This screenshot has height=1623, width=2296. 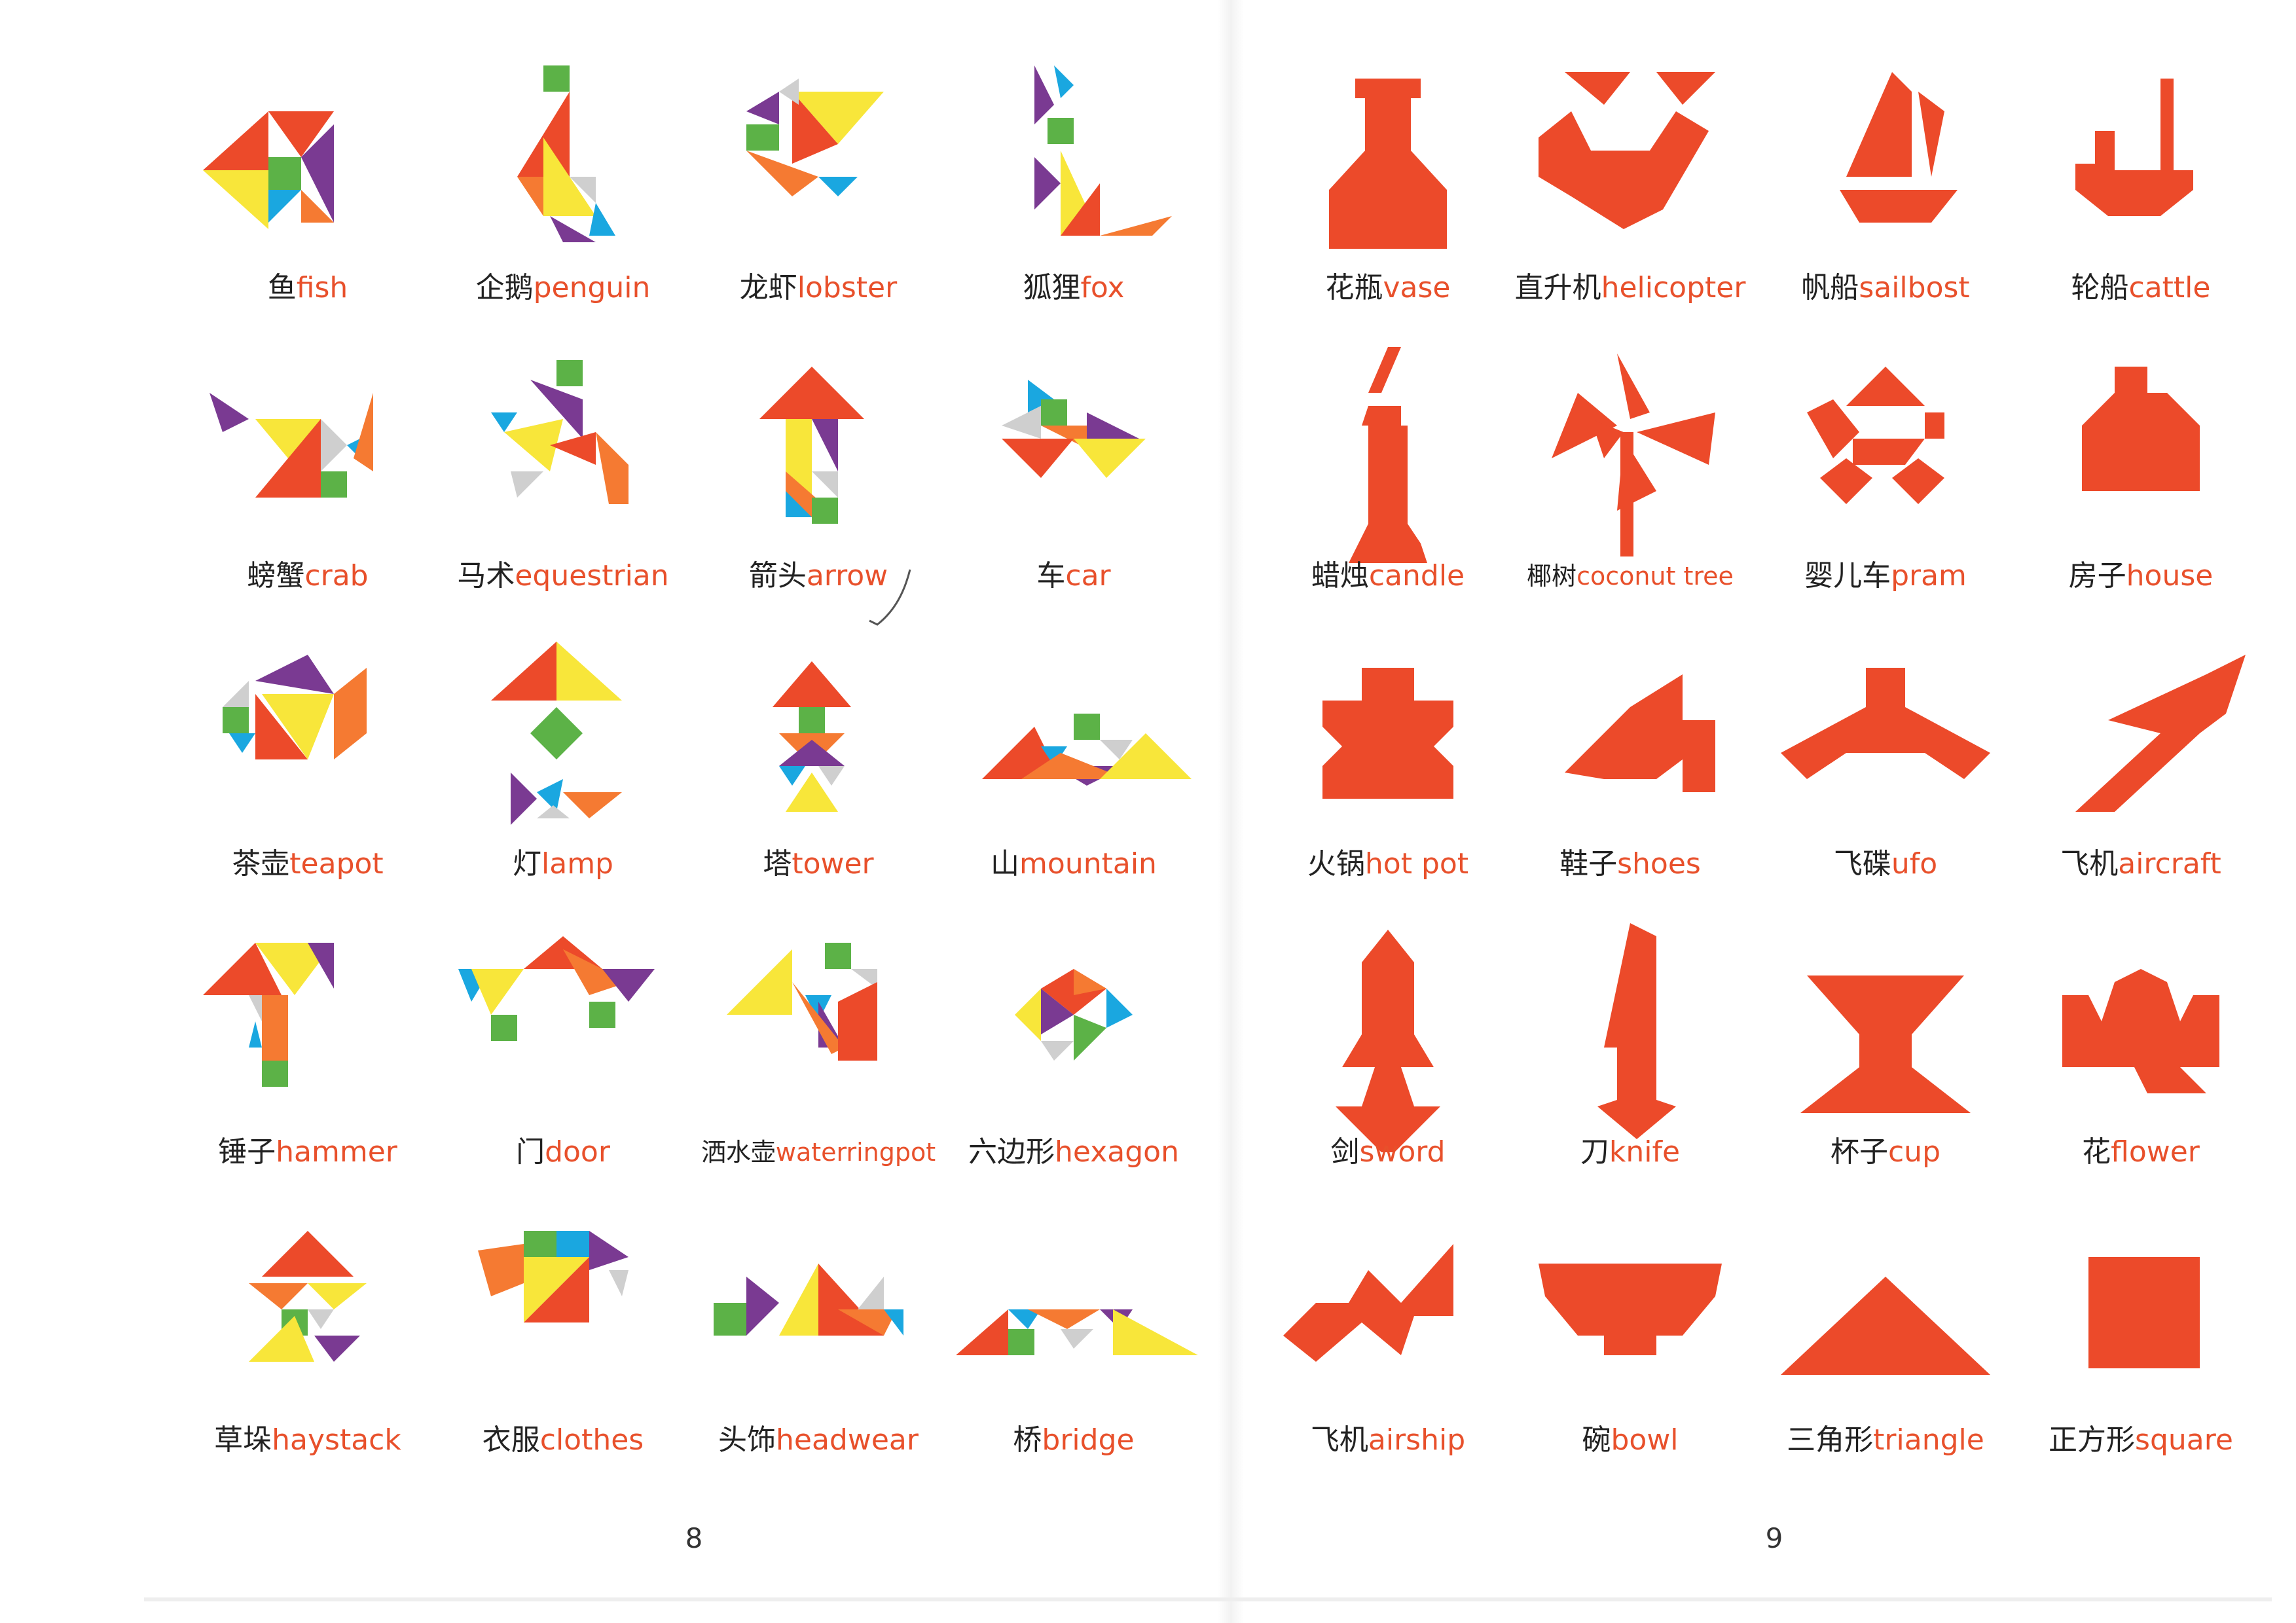 What do you see at coordinates (563, 196) in the screenshot?
I see `tangram-figure-penguin: 企鹅penguin` at bounding box center [563, 196].